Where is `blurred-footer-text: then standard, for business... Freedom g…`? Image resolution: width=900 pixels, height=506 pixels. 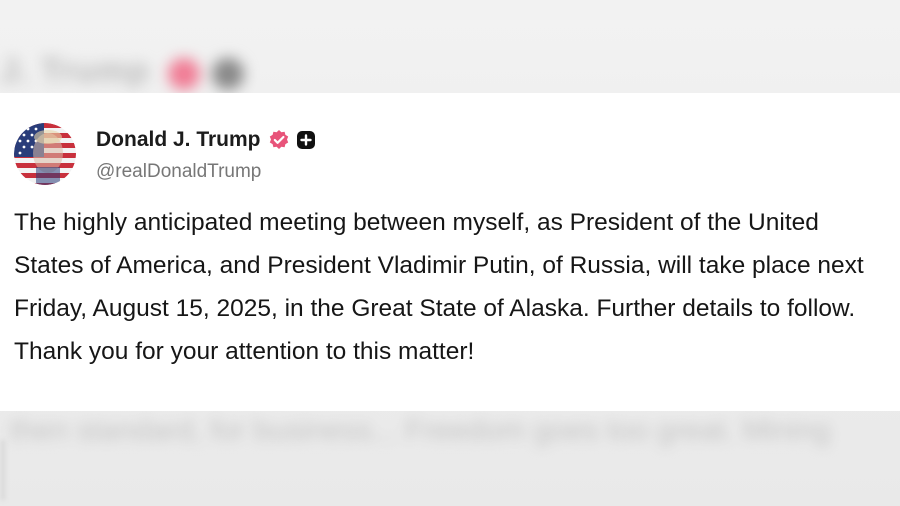
blurred-footer-text: then standard, for business... Freedom g… is located at coordinates (420, 430).